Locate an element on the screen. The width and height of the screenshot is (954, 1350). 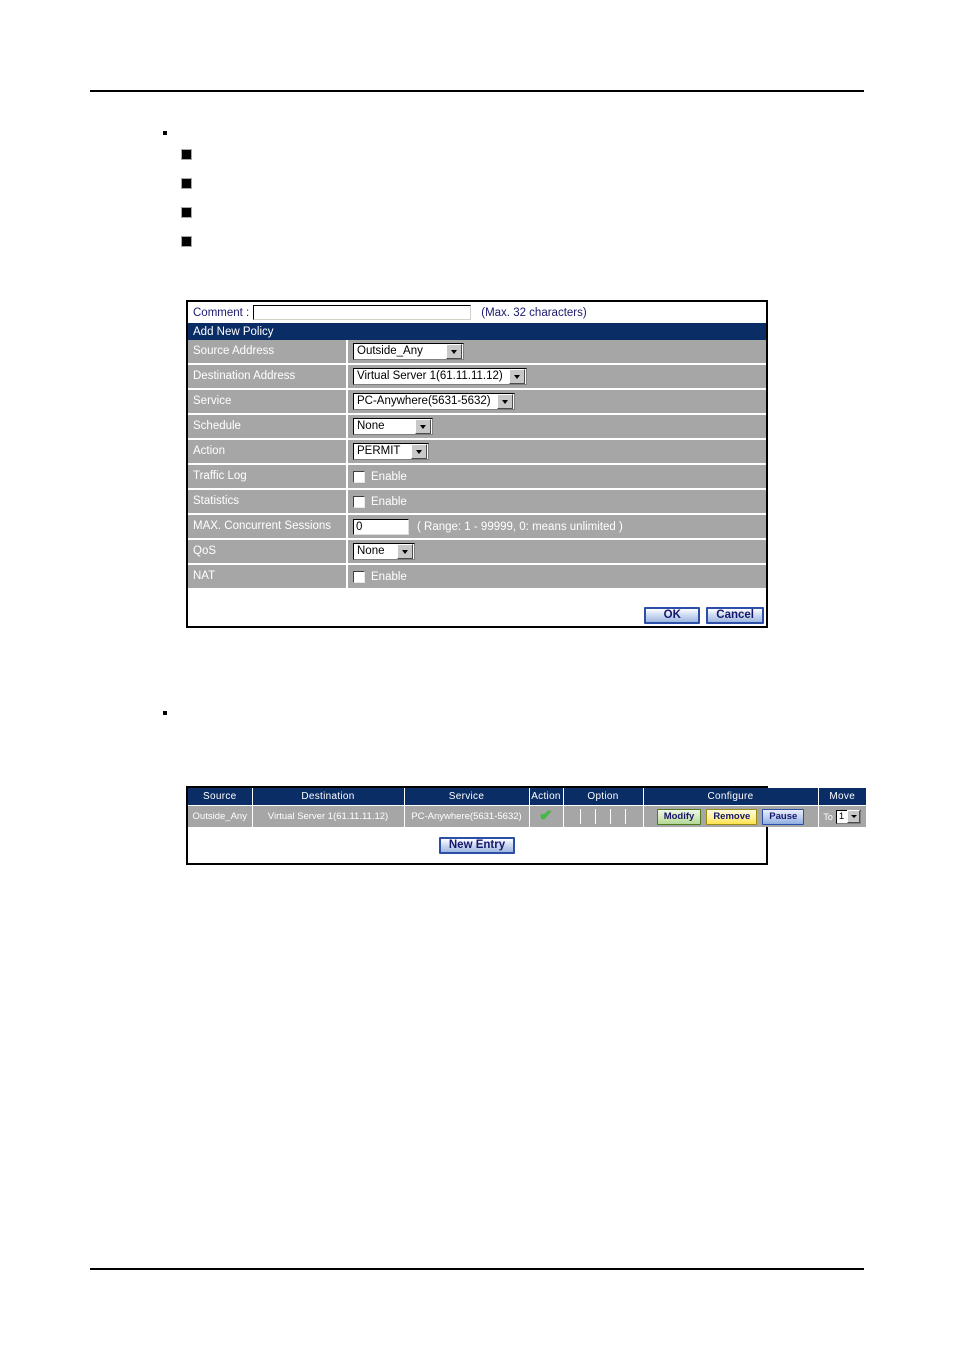
comment-input is located at coordinates (362, 312).